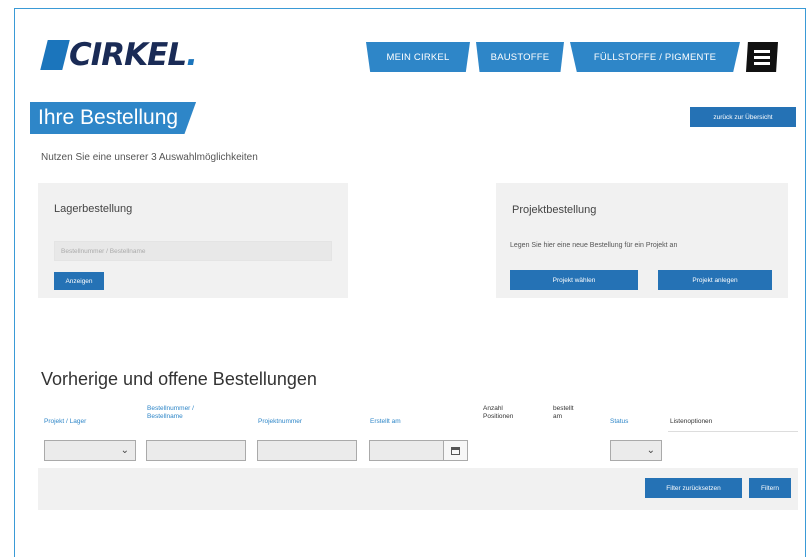 The height and width of the screenshot is (557, 808). Describe the element at coordinates (128, 55) in the screenshot. I see `logo-text: CIRKEL` at that location.